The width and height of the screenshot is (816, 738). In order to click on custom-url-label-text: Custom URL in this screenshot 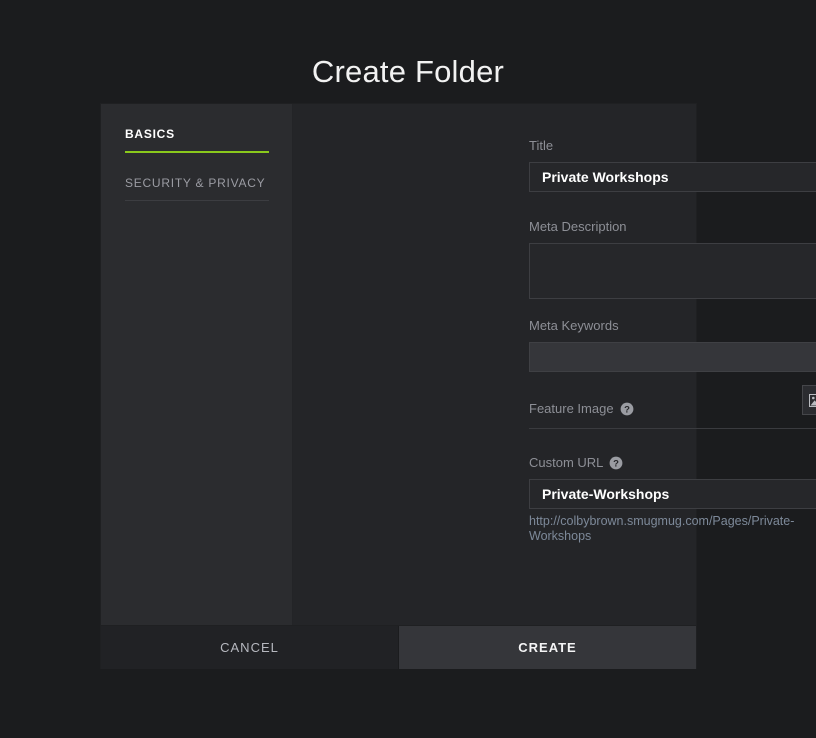, I will do `click(566, 462)`.